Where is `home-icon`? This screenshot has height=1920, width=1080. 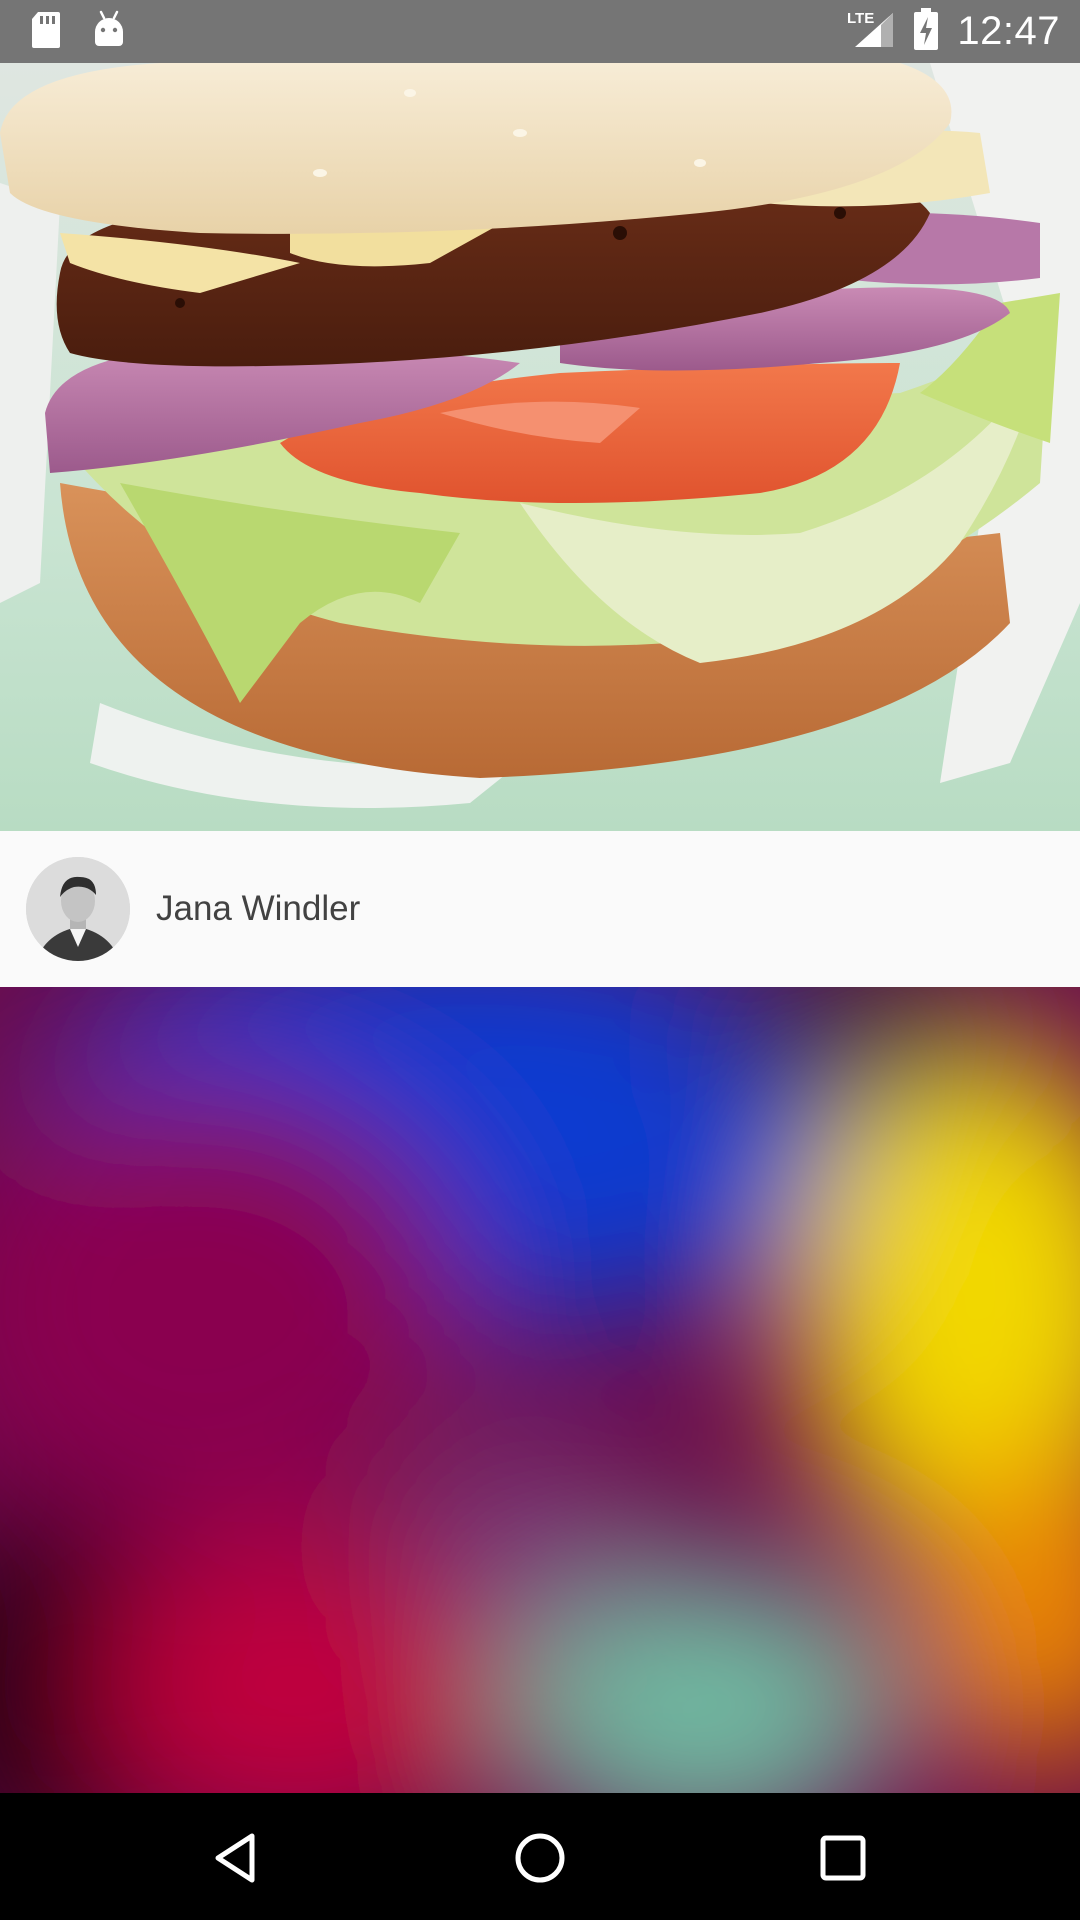 home-icon is located at coordinates (540, 1858).